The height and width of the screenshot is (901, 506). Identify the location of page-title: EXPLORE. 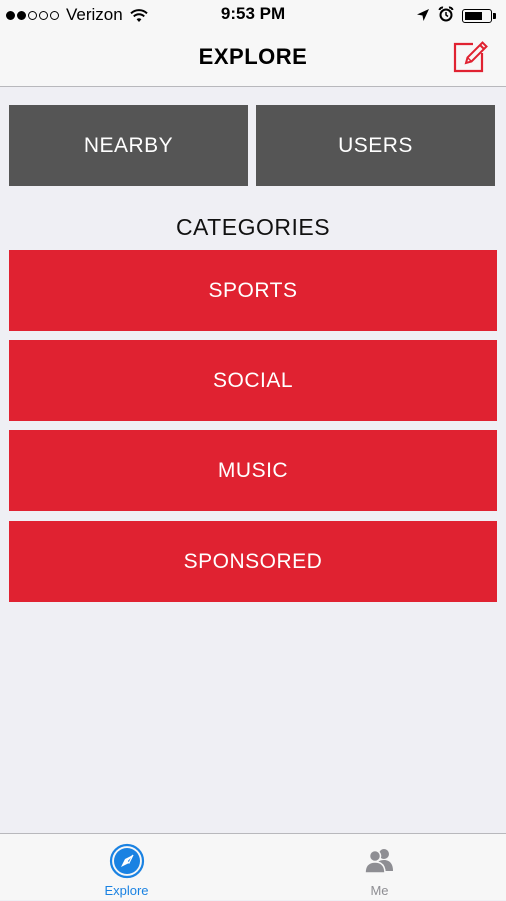
(253, 56).